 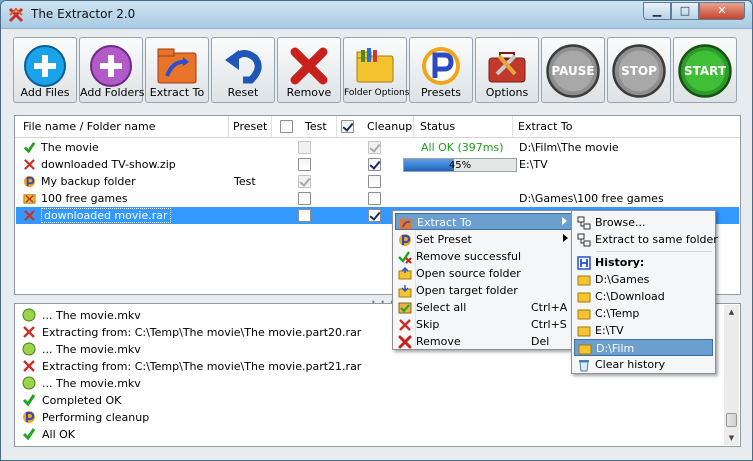 What do you see at coordinates (389, 126) in the screenshot?
I see `header-cleanup: Cleanup` at bounding box center [389, 126].